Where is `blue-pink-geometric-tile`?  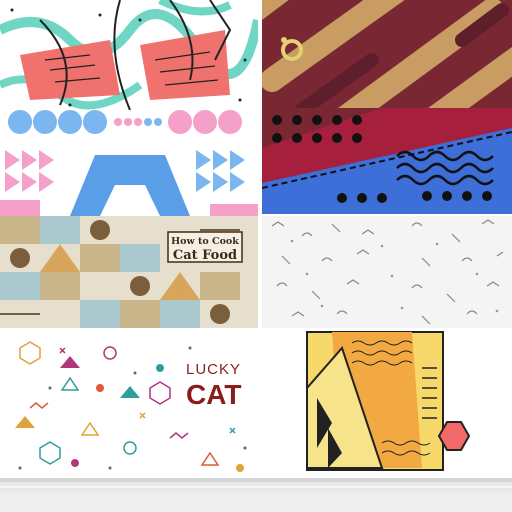
blue-pink-geometric-tile is located at coordinates (129, 163).